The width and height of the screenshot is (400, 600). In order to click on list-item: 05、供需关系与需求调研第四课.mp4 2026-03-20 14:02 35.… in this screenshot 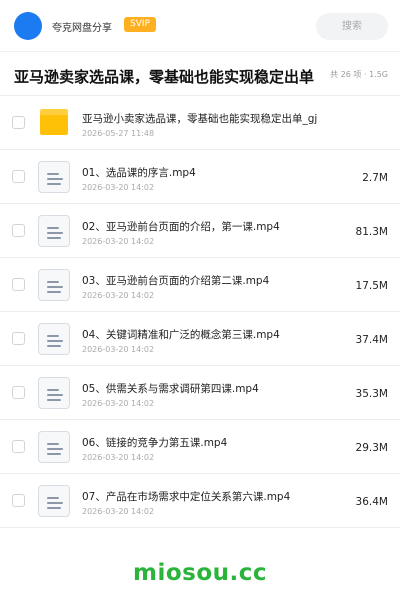, I will do `click(200, 393)`.